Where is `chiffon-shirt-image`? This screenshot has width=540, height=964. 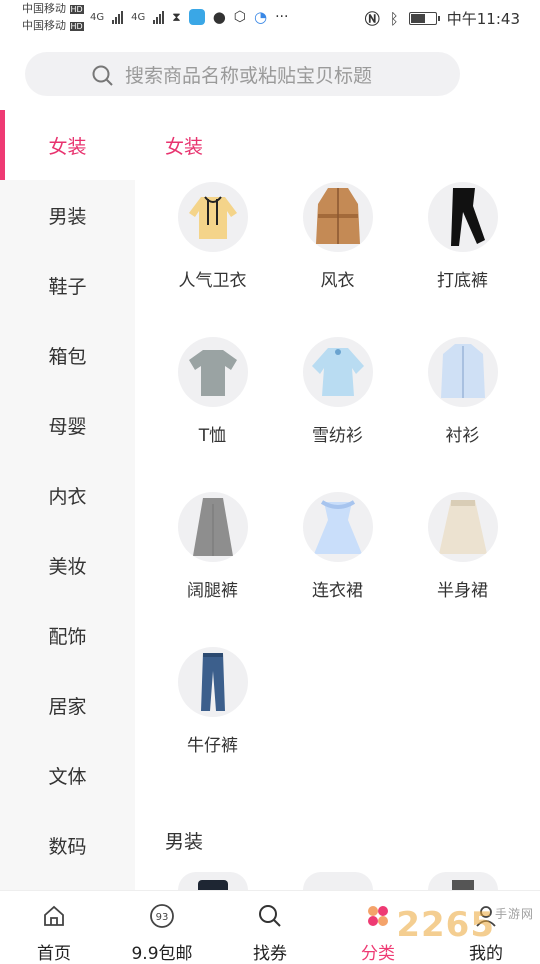 chiffon-shirt-image is located at coordinates (337, 372).